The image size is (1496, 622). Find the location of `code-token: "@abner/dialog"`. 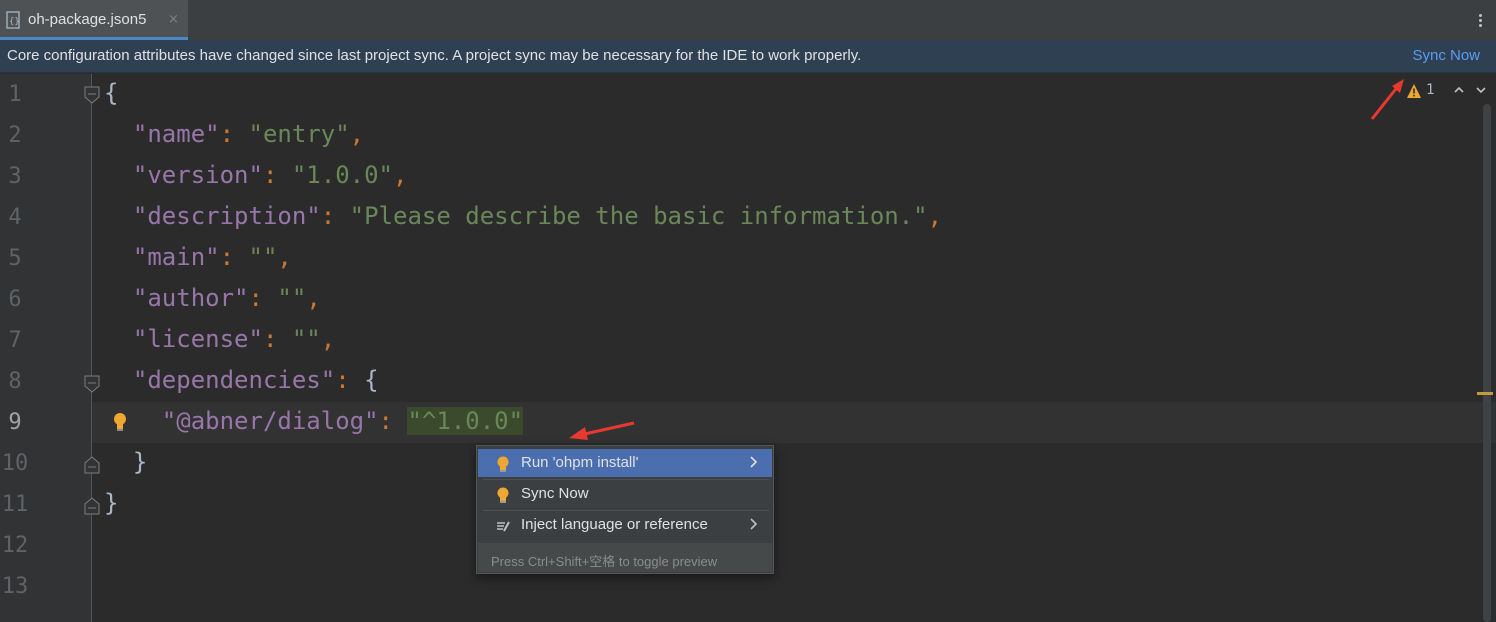

code-token: "@abner/dialog" is located at coordinates (270, 421).